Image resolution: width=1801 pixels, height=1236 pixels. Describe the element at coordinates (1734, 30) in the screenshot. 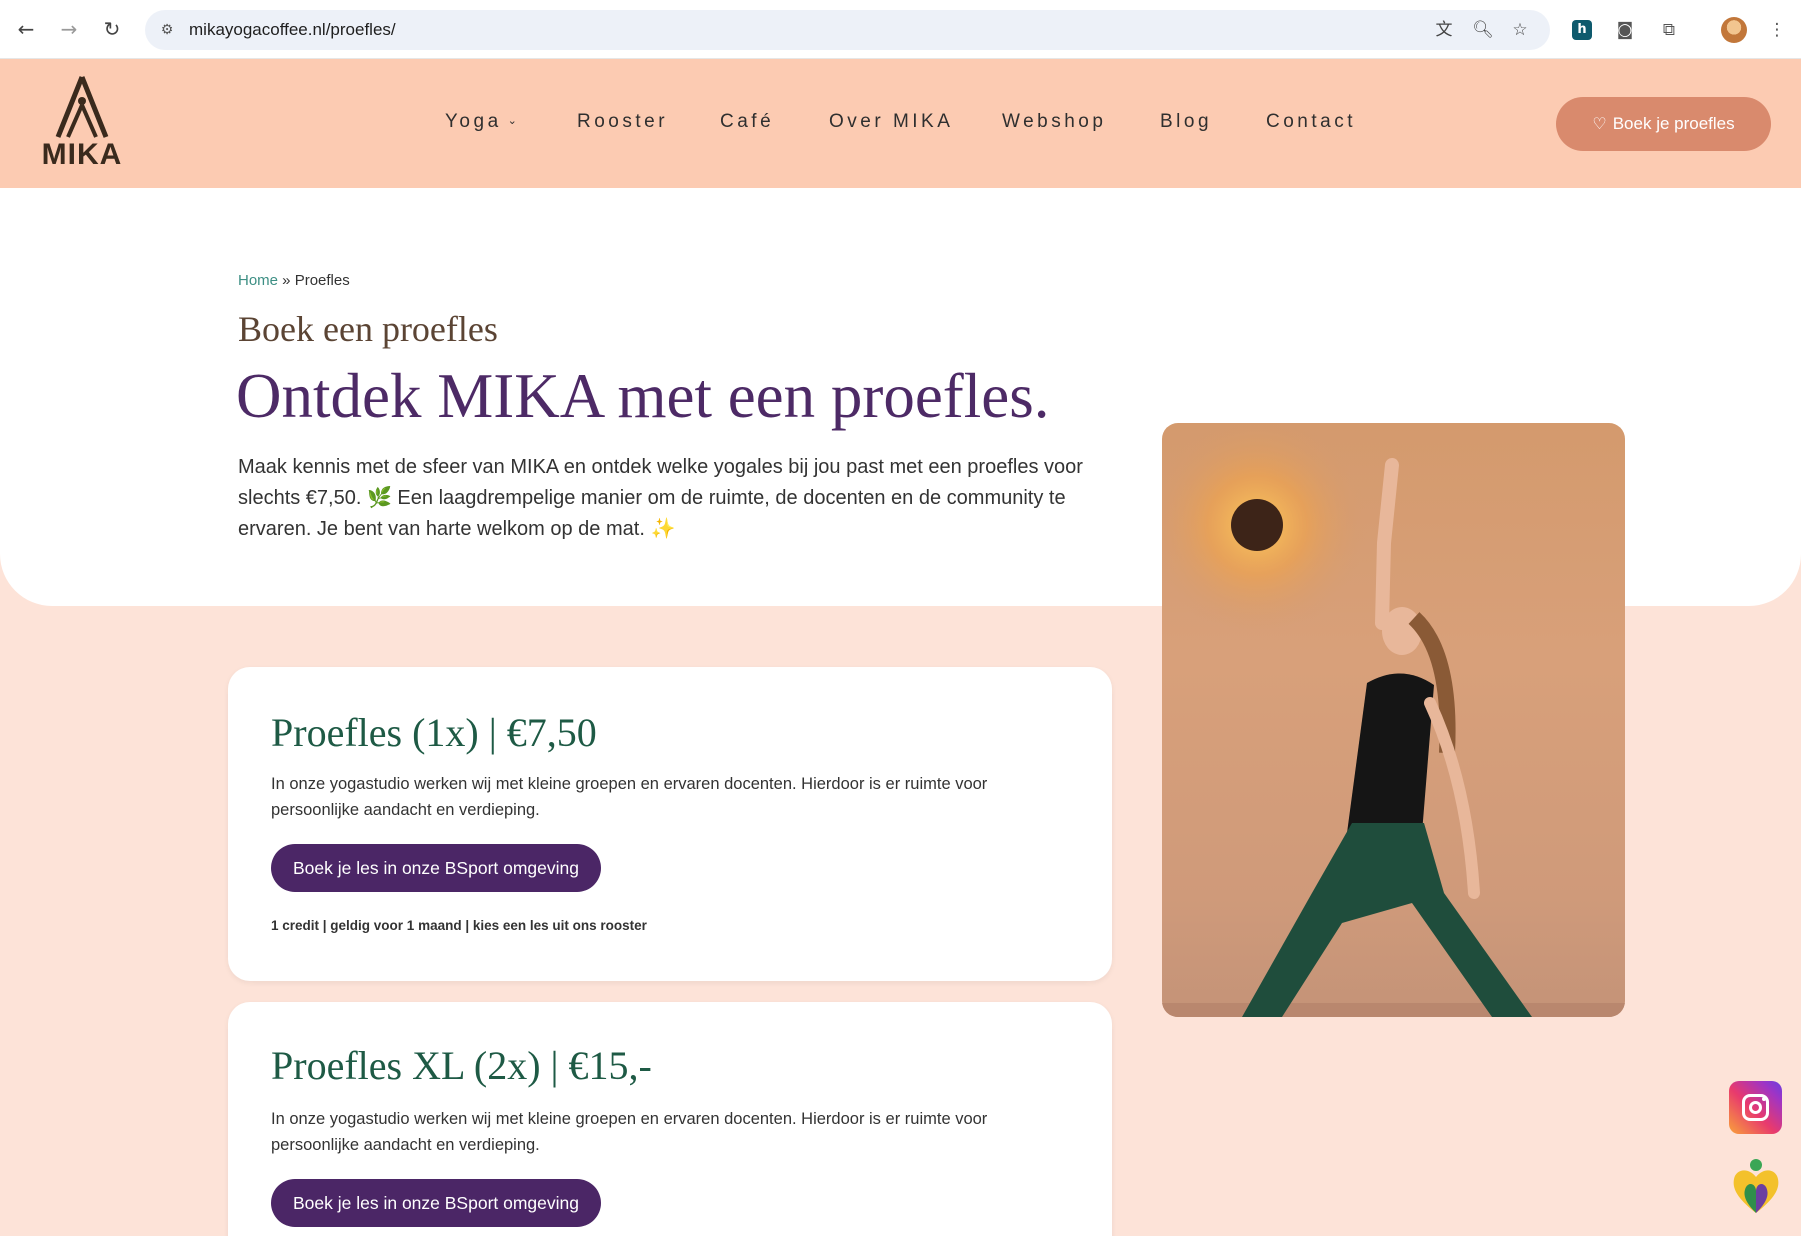

I see `profile-avatar` at that location.